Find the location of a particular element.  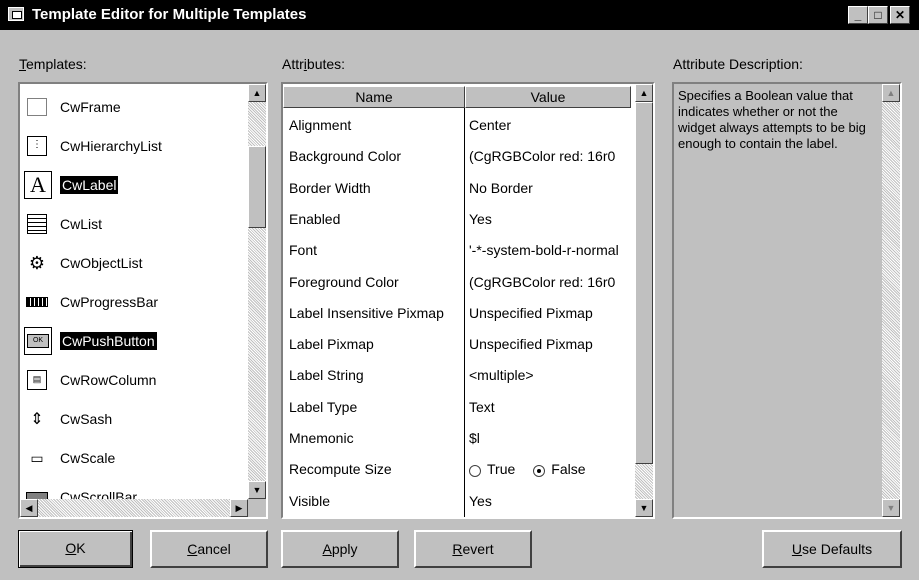

minimize-icon: _ is located at coordinates (858, 15).